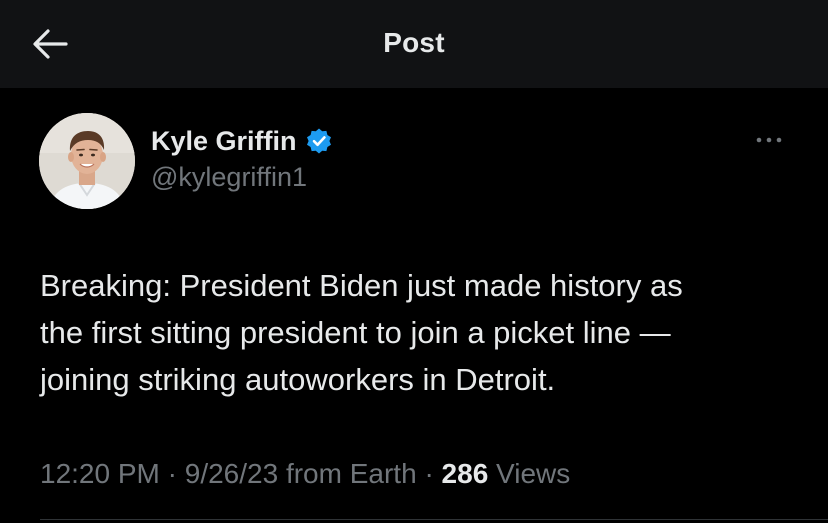 The image size is (828, 523). I want to click on verified-badge-icon, so click(318, 141).